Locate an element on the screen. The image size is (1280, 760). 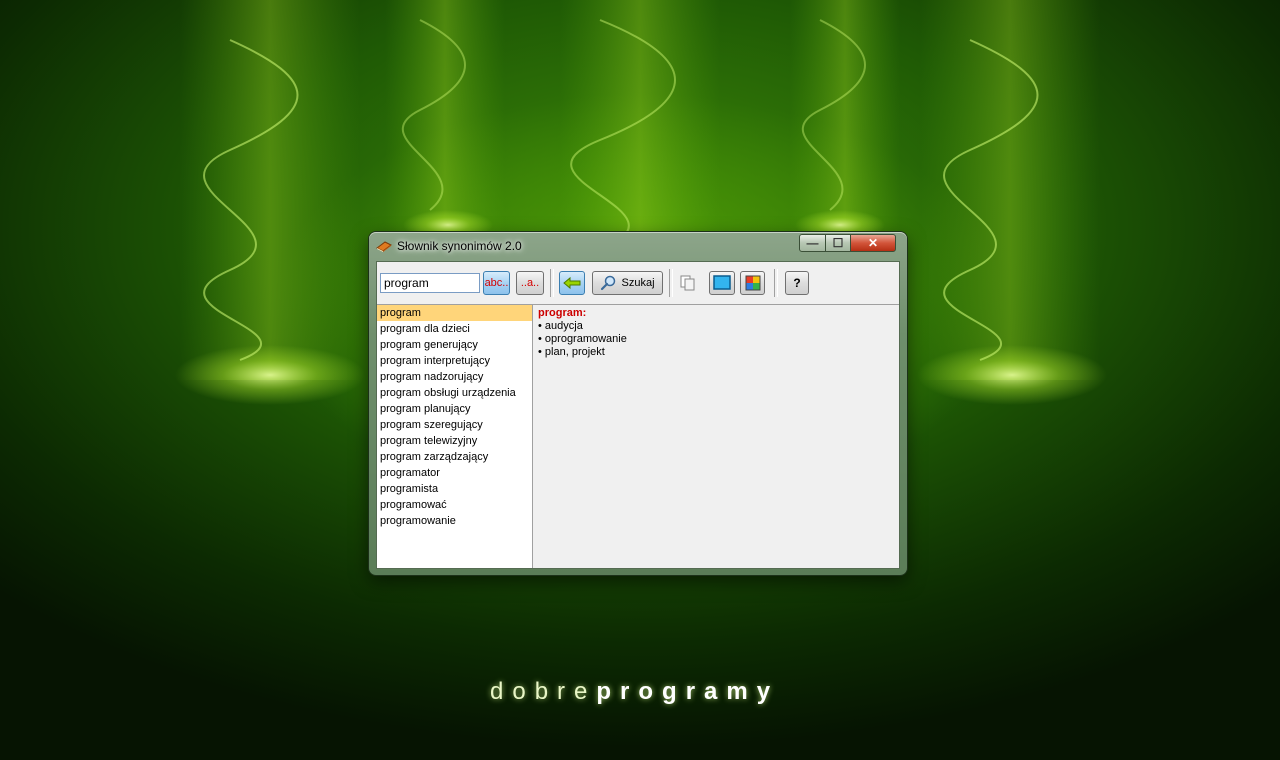
arrow-left-icon is located at coordinates (572, 283).